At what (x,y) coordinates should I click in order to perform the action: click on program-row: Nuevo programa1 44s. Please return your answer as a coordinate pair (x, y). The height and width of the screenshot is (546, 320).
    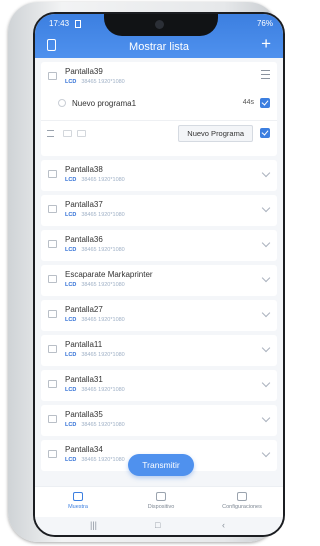
    Looking at the image, I should click on (159, 104).